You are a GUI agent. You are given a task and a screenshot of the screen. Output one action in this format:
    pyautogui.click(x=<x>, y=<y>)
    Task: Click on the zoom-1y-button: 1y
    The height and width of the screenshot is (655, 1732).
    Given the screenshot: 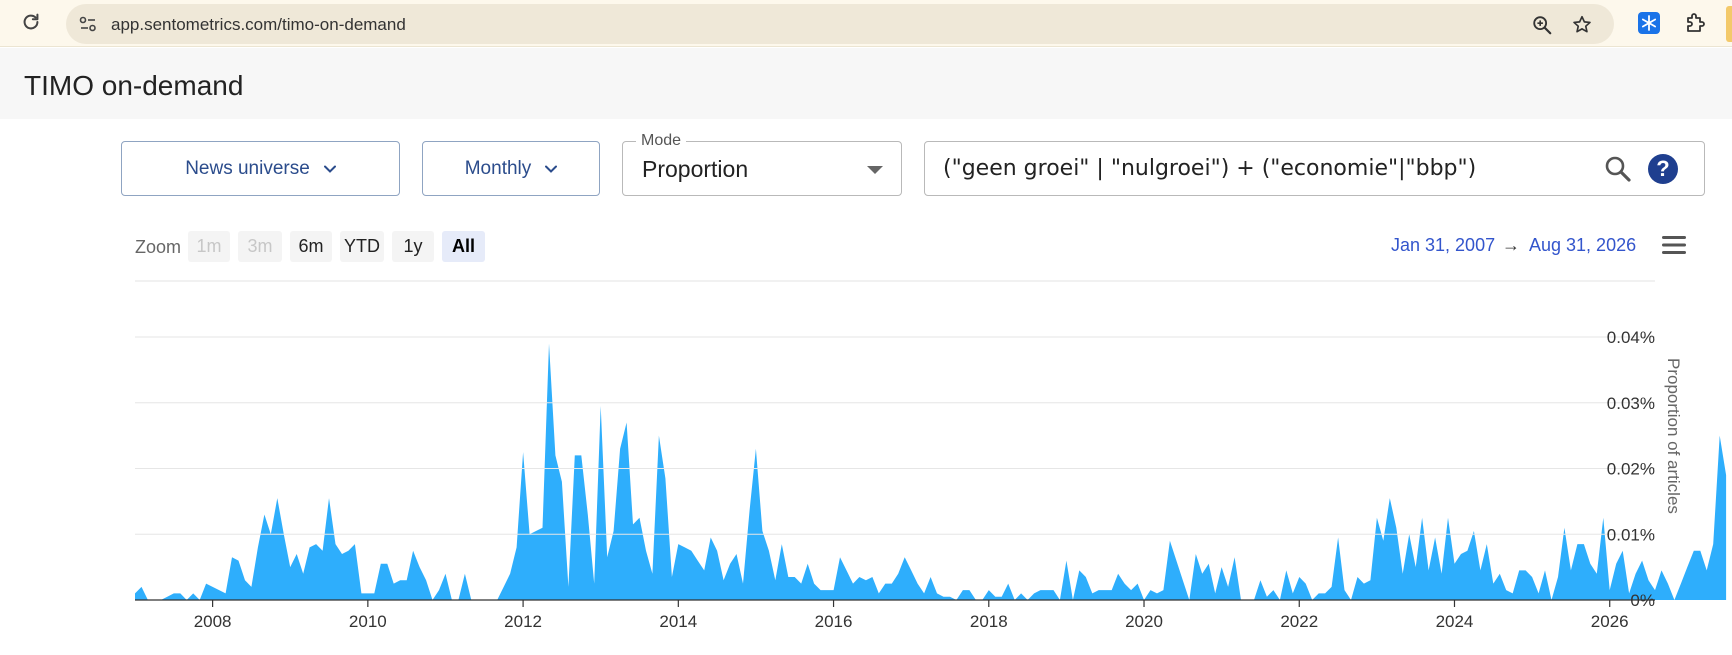 What is the action you would take?
    pyautogui.click(x=413, y=246)
    